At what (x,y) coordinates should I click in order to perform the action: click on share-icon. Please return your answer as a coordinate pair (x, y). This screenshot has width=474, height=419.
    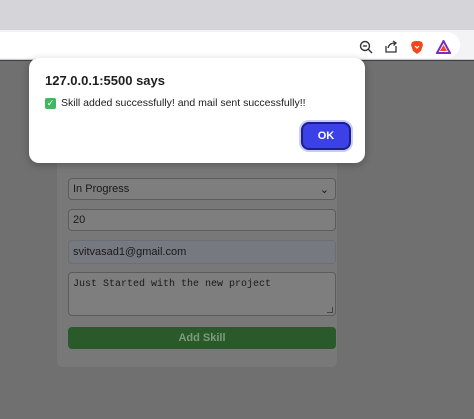
    Looking at the image, I should click on (391, 47).